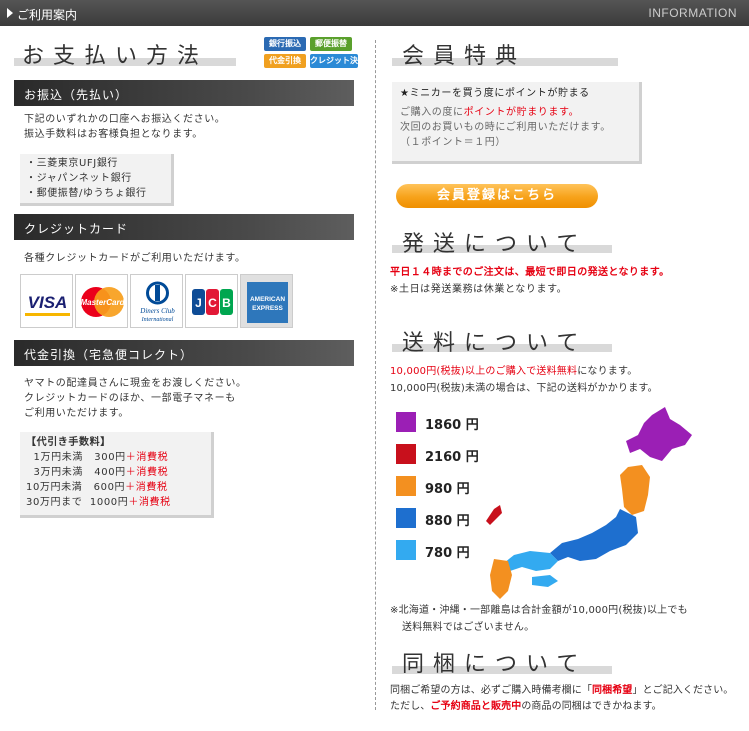 The width and height of the screenshot is (749, 731). I want to click on section-header-credit: クレジットカード, so click(184, 227).